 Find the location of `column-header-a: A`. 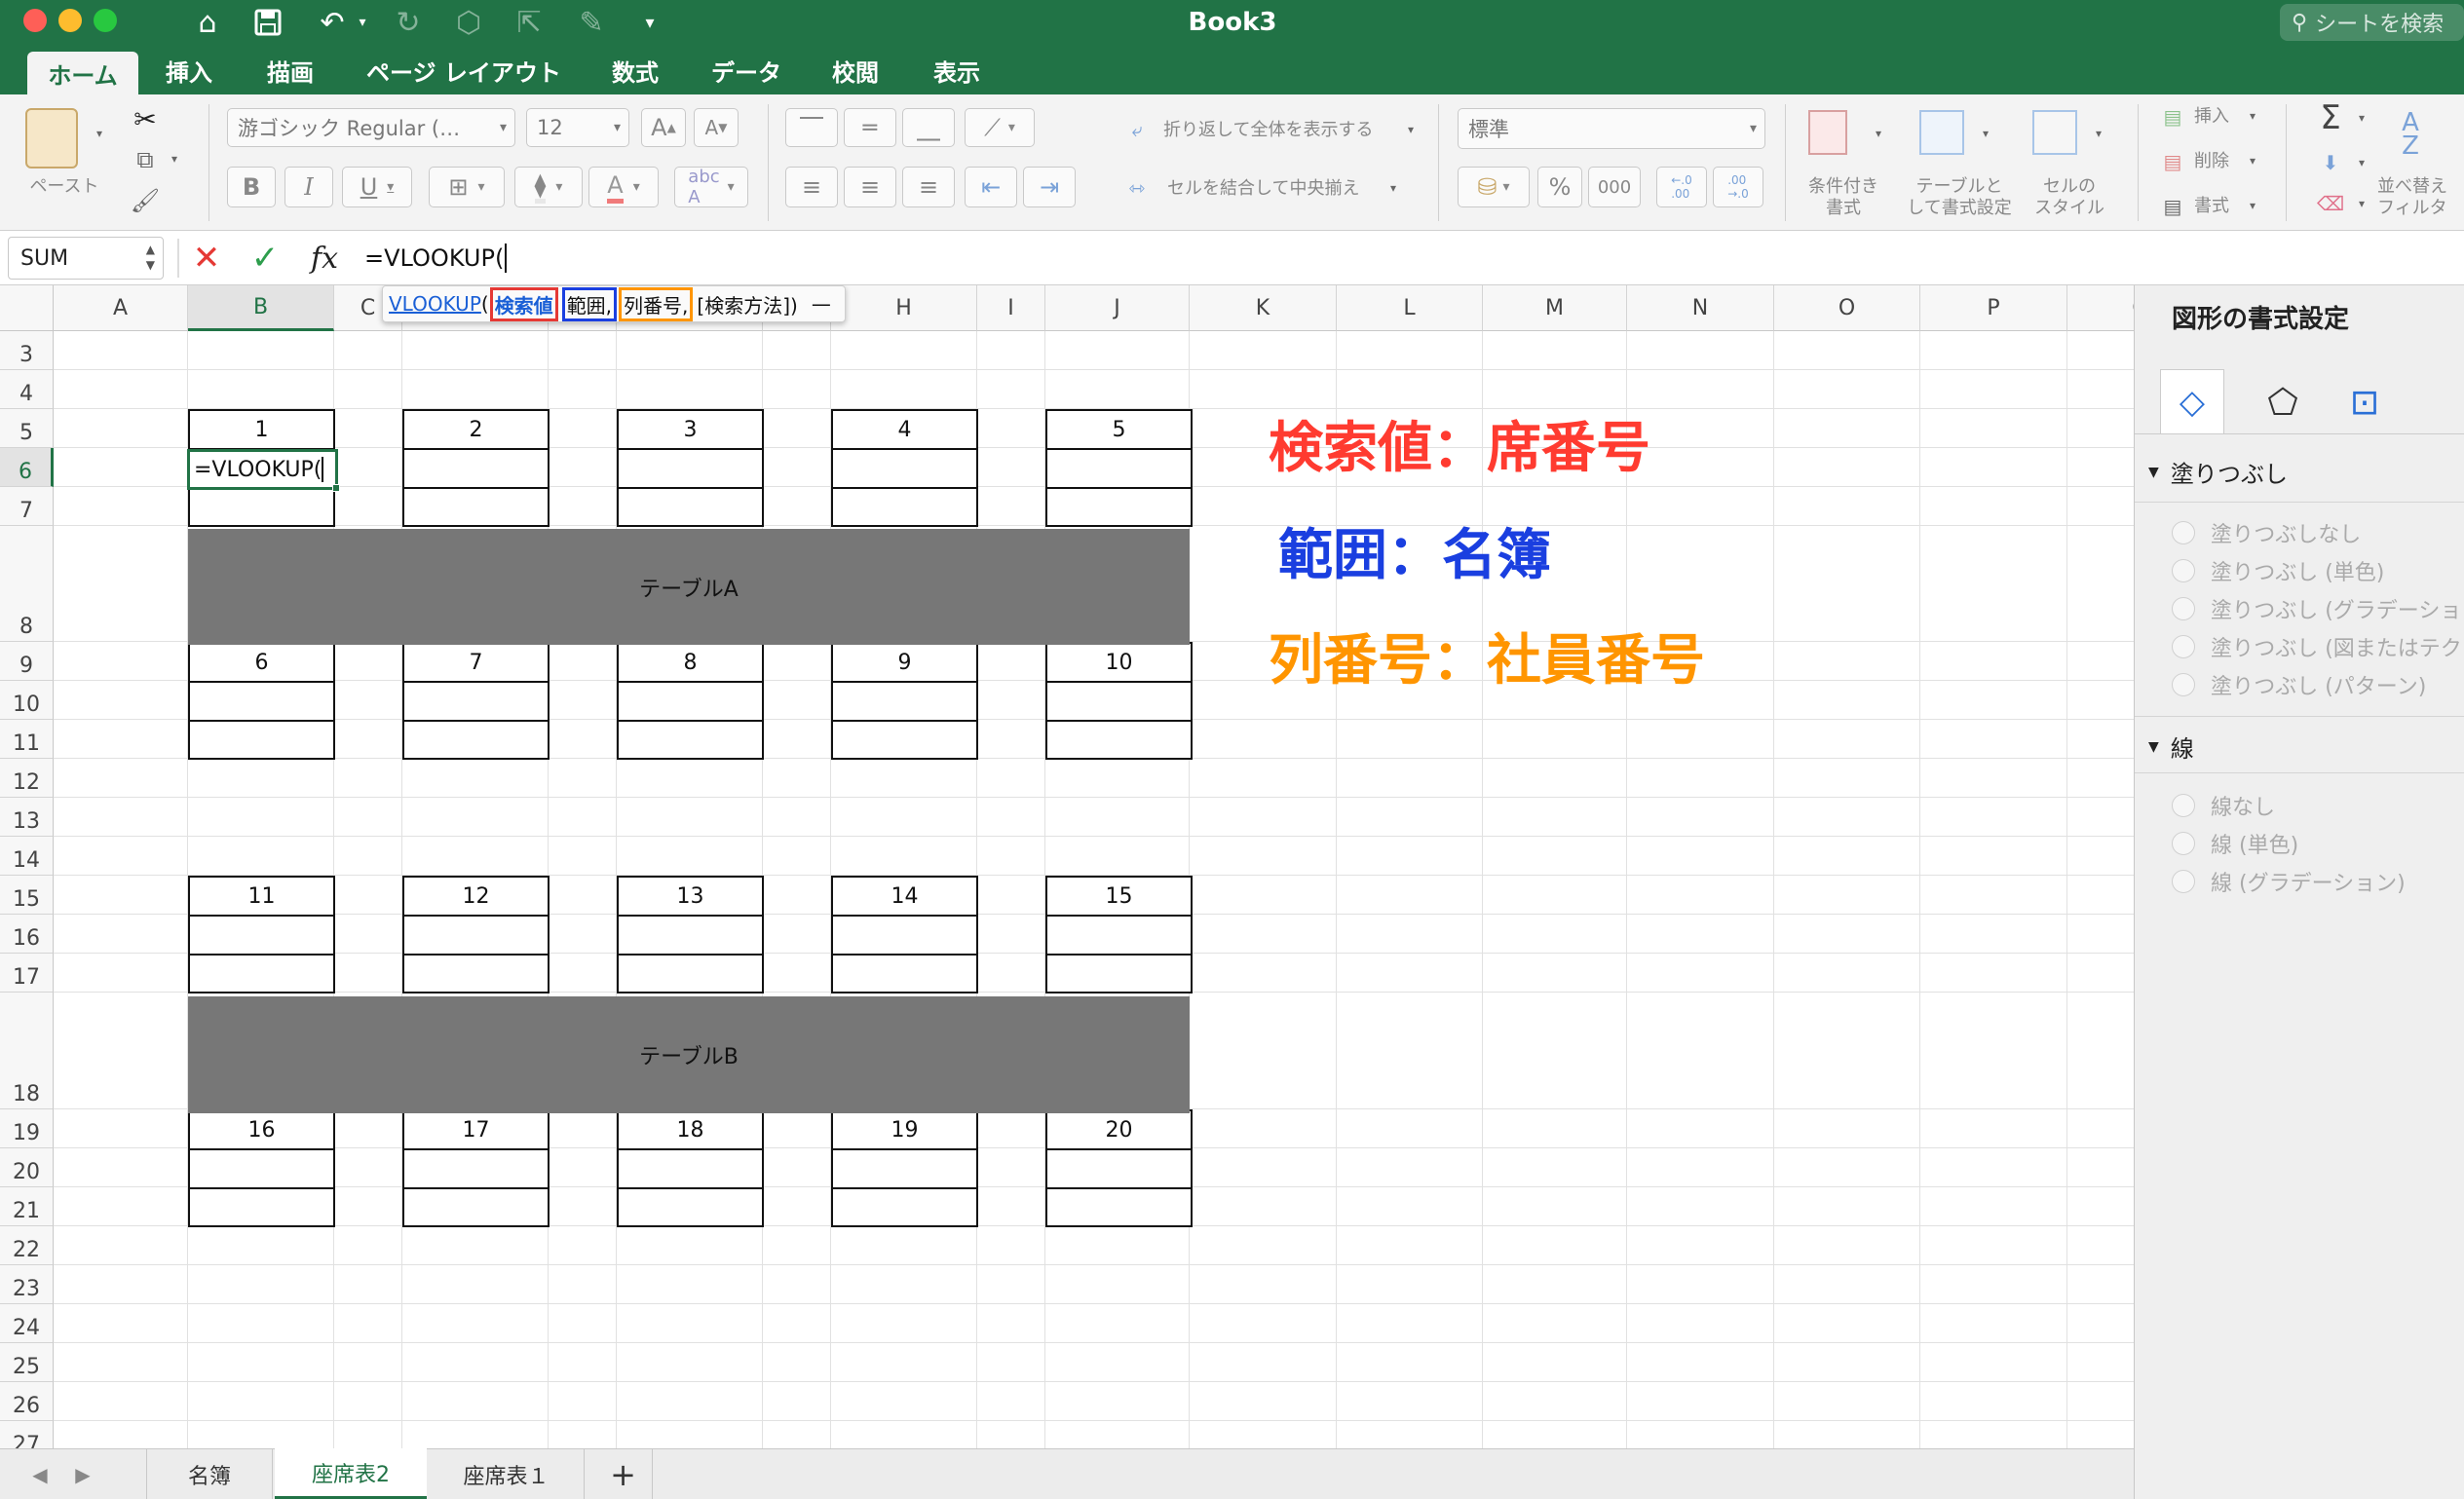

column-header-a: A is located at coordinates (121, 308).